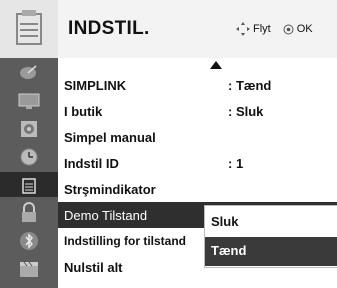  I want to click on menu-item-label: I butik, so click(83, 111).